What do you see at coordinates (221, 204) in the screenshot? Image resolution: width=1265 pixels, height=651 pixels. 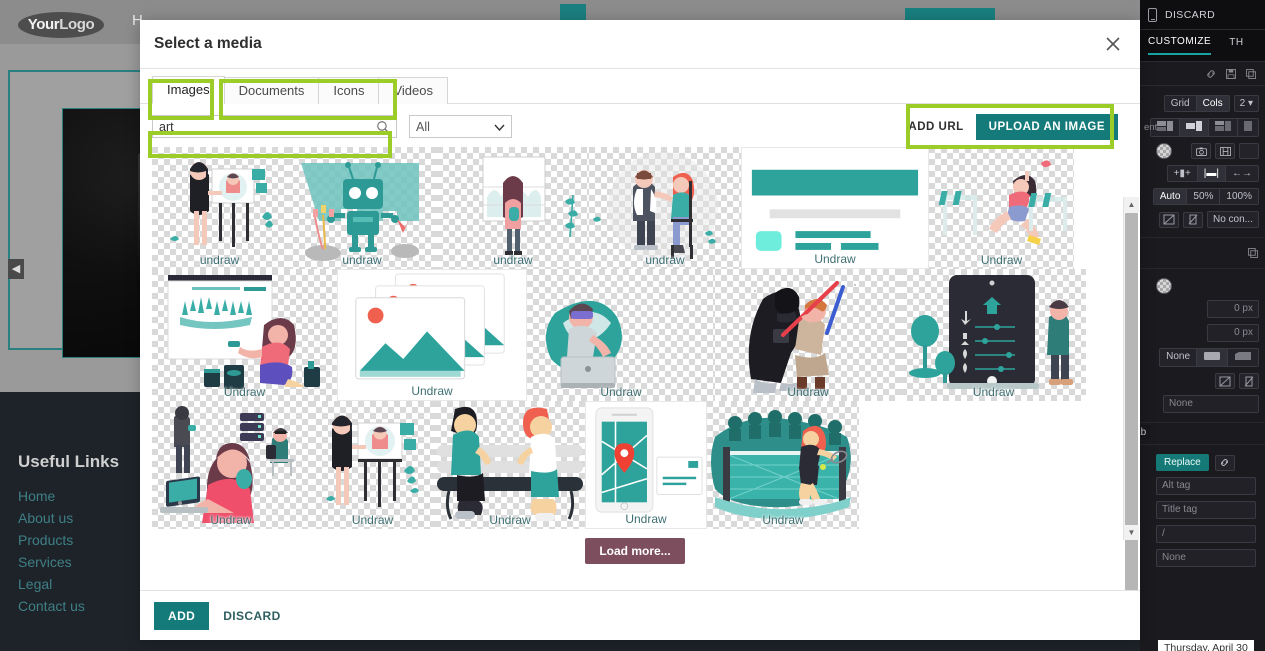 I see `painter-easel-art` at bounding box center [221, 204].